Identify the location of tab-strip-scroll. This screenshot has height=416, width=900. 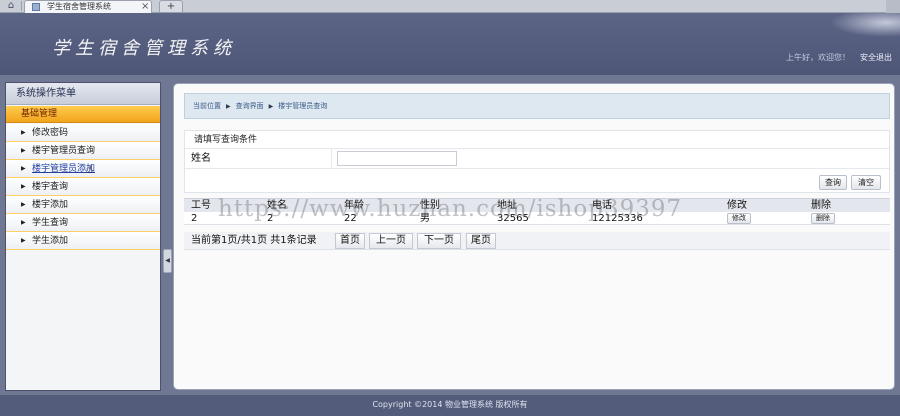
(893, 6).